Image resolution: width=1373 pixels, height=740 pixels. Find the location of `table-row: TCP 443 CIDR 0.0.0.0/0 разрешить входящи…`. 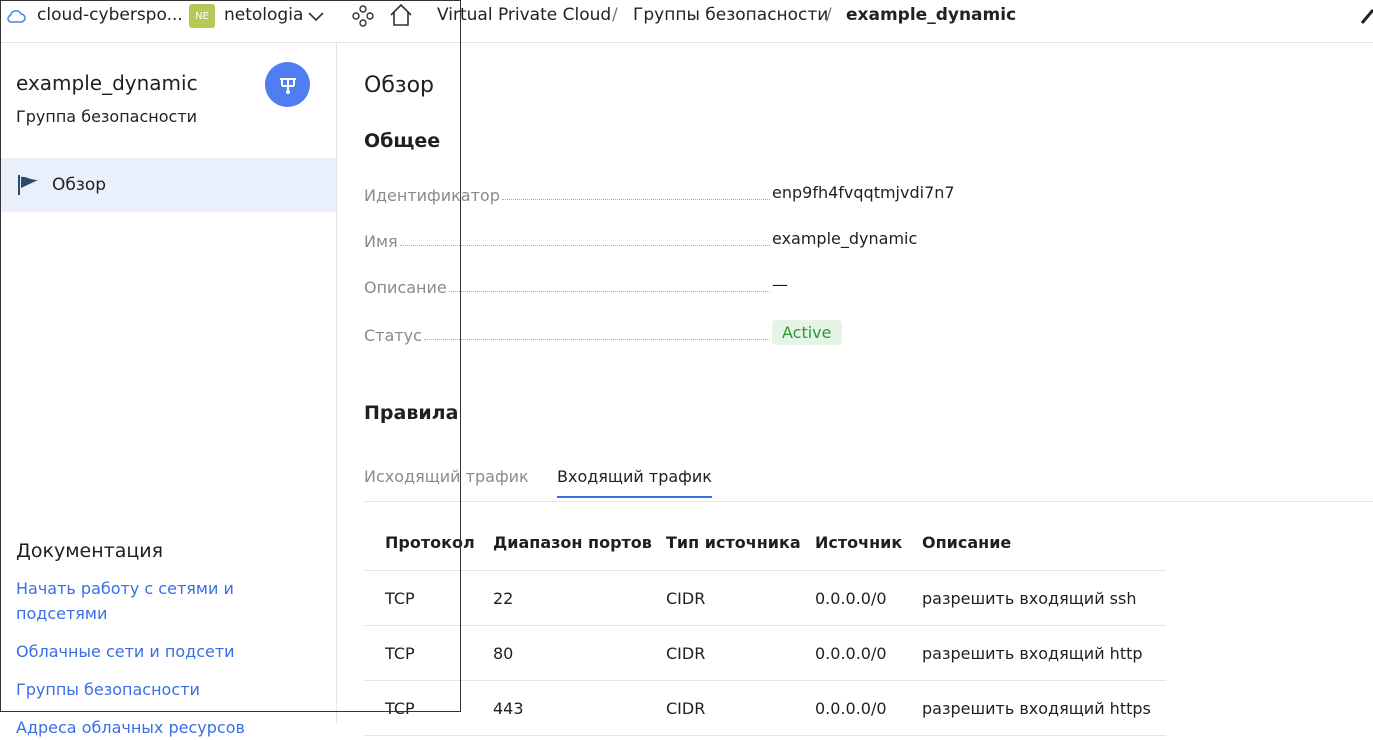

table-row: TCP 443 CIDR 0.0.0.0/0 разрешить входящи… is located at coordinates (765, 708).